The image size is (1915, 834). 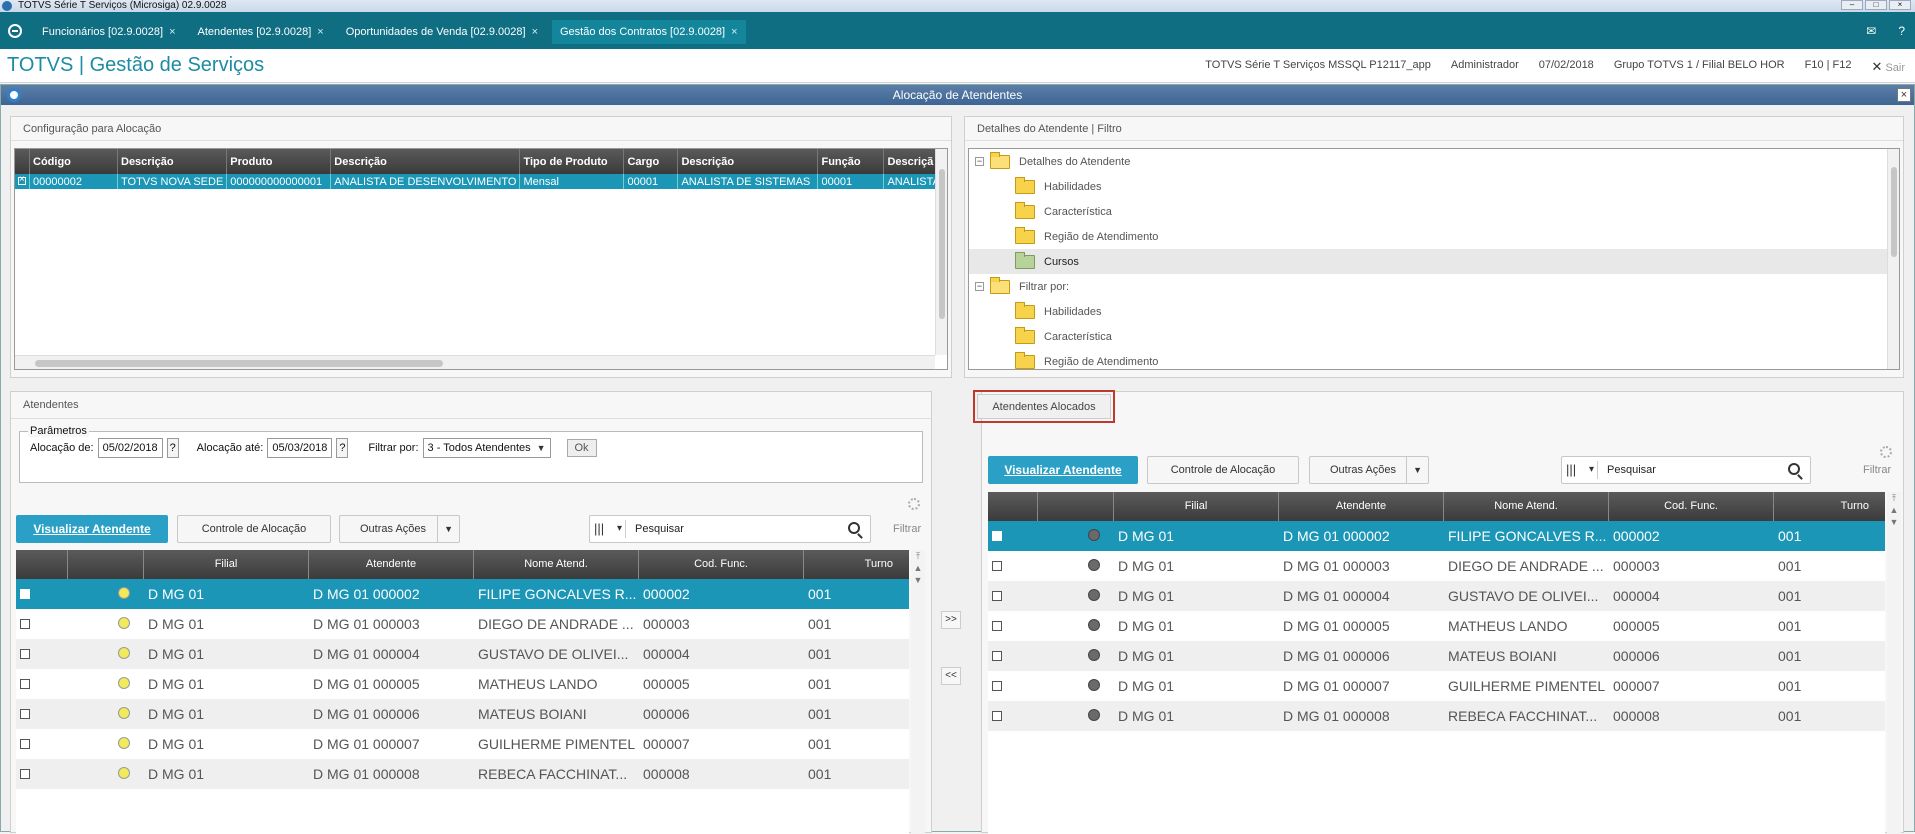 What do you see at coordinates (951, 620) in the screenshot?
I see `add-allocation-button: >>` at bounding box center [951, 620].